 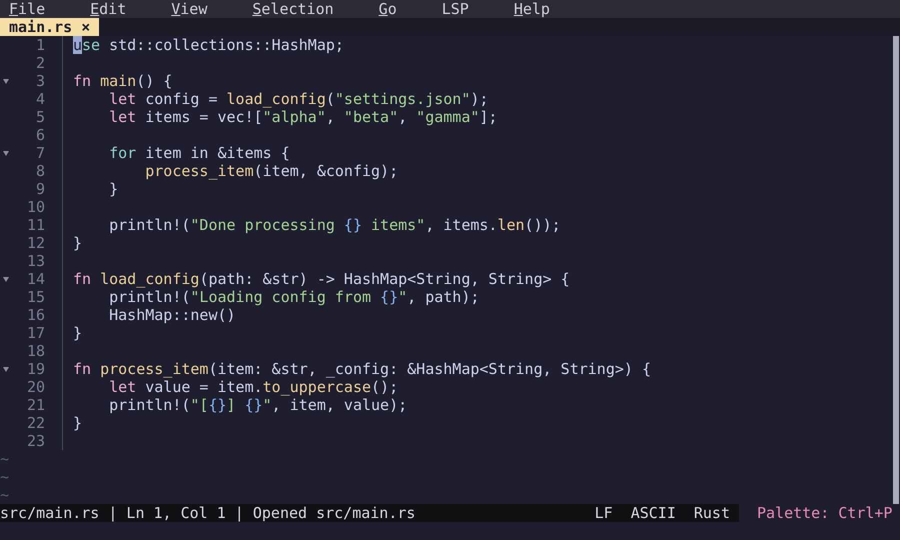 I want to click on line-number: 11, so click(x=35, y=225).